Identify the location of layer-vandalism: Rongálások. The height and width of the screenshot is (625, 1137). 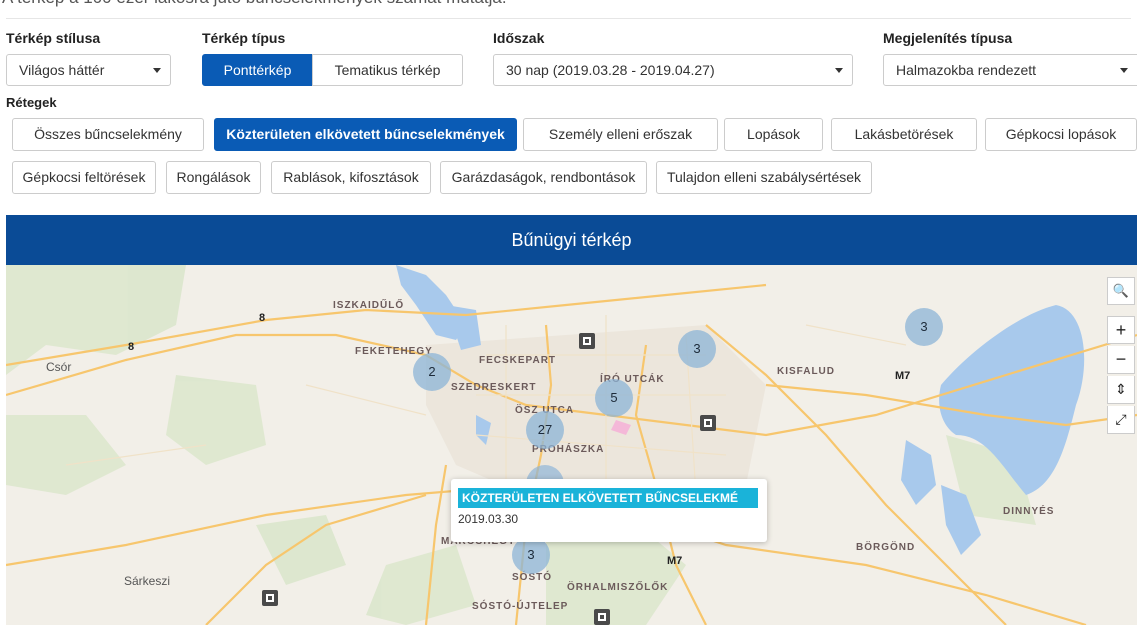
(213, 177).